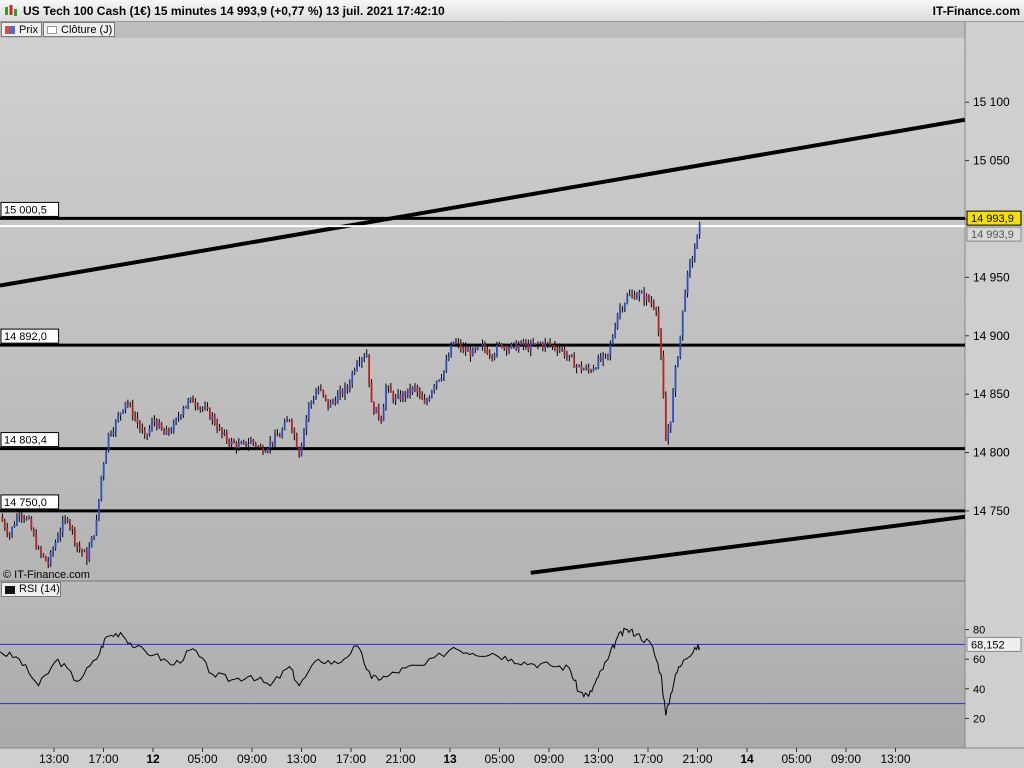 This screenshot has height=768, width=1024. I want to click on current-price-label: 14 993,9, so click(992, 219).